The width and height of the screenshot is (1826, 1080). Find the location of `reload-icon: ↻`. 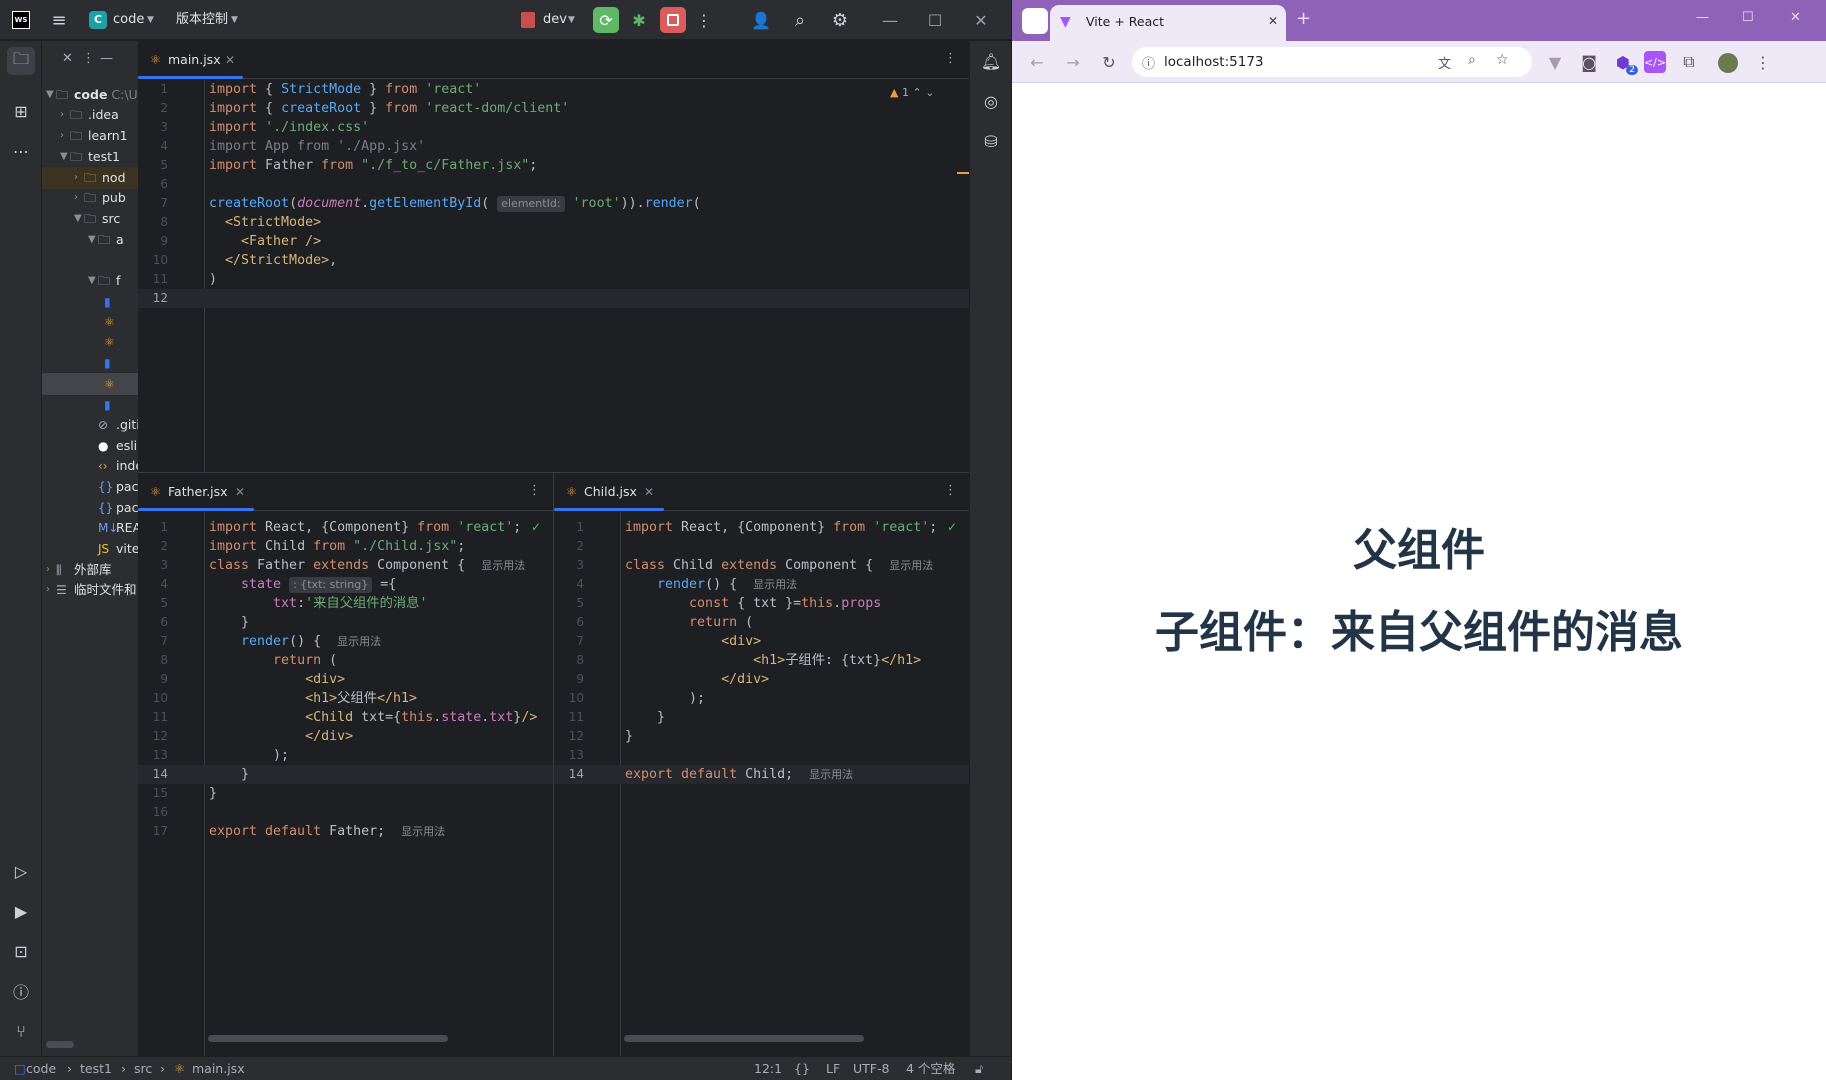

reload-icon: ↻ is located at coordinates (1109, 62).